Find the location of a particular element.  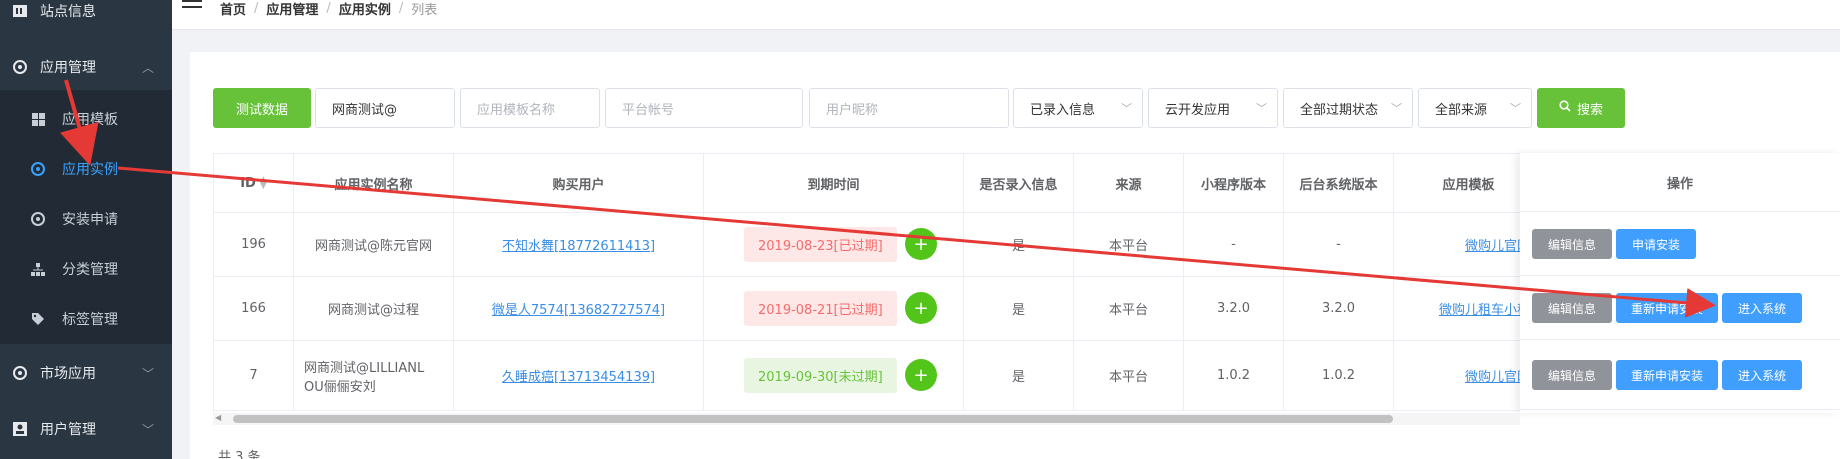

expiry-badge: 2019-08-21[已过期] is located at coordinates (820, 308).